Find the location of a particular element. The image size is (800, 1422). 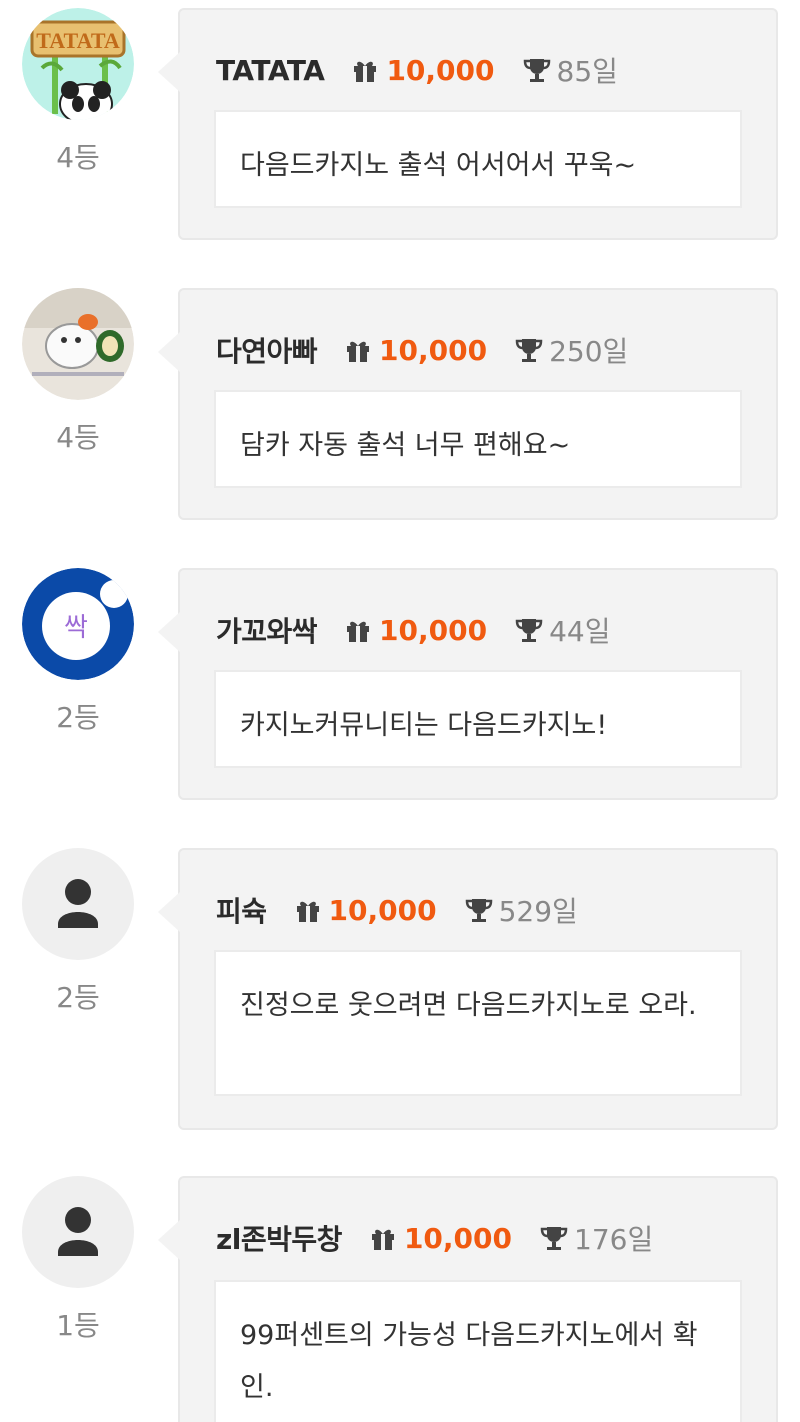

comment-bubble: TATATA 10,000 85일 다음드카지노 출석 어서어서 꾸욱~ is located at coordinates (468, 124).